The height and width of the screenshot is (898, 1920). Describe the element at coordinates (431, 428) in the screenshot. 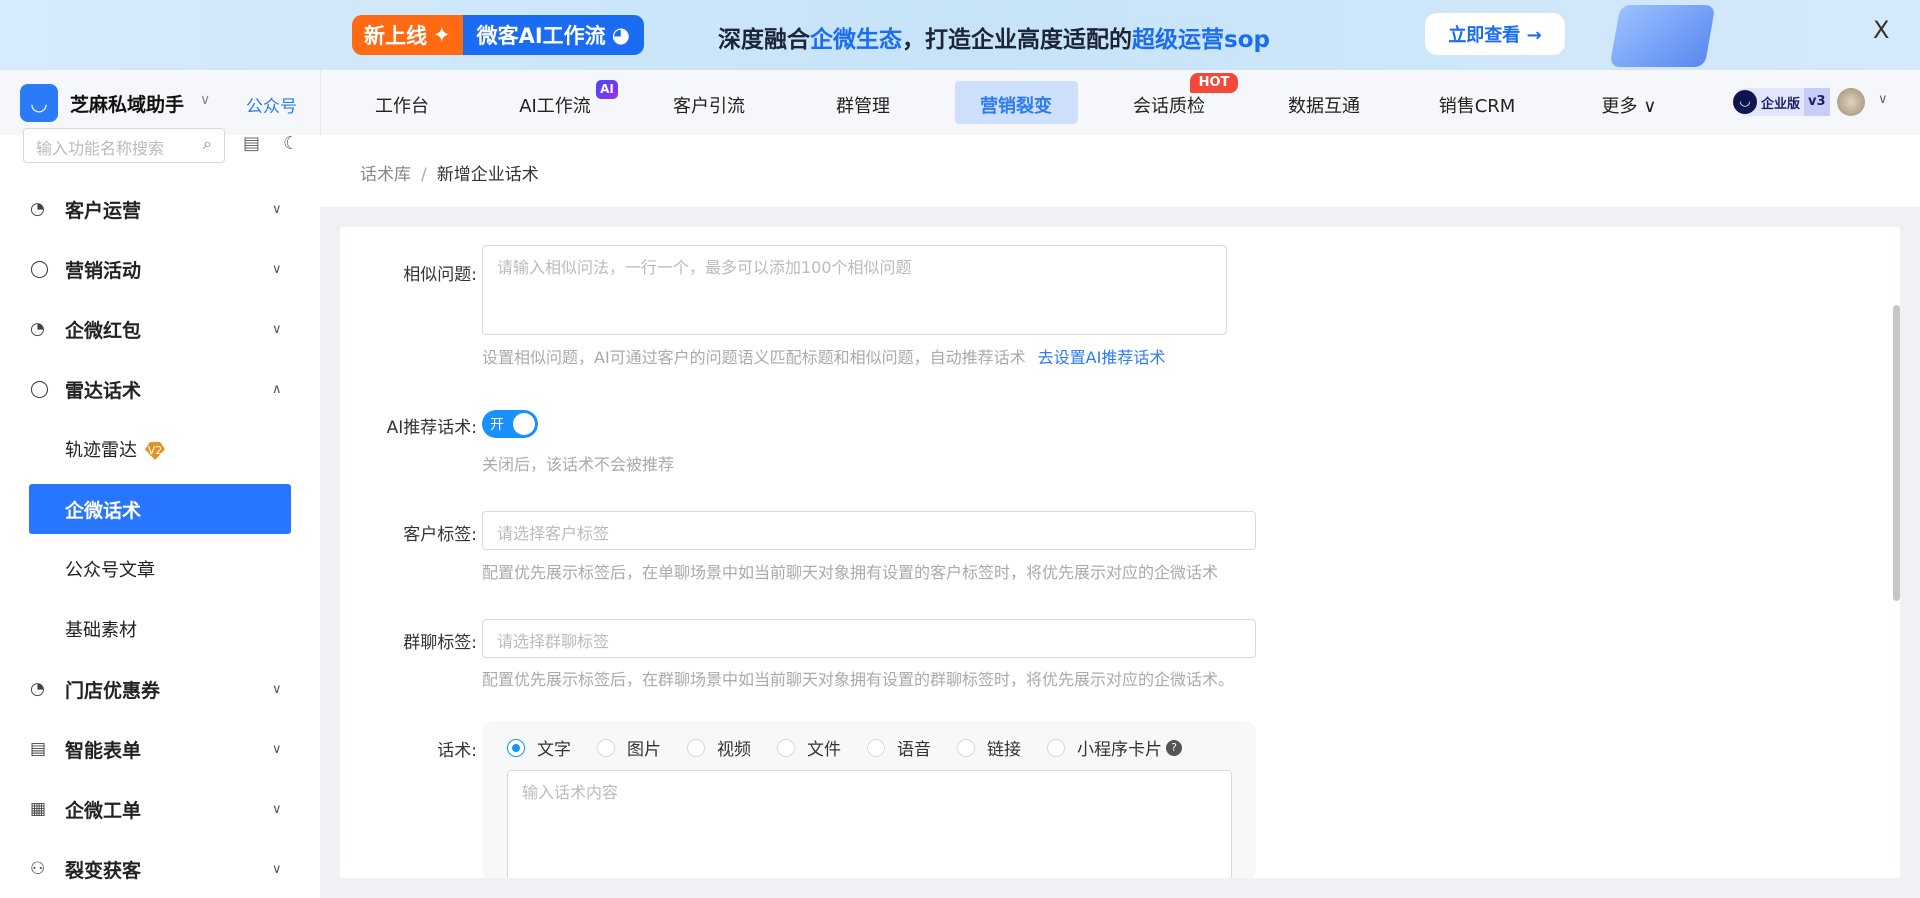

I see `ai-recommend-label: AI推荐话术:` at that location.